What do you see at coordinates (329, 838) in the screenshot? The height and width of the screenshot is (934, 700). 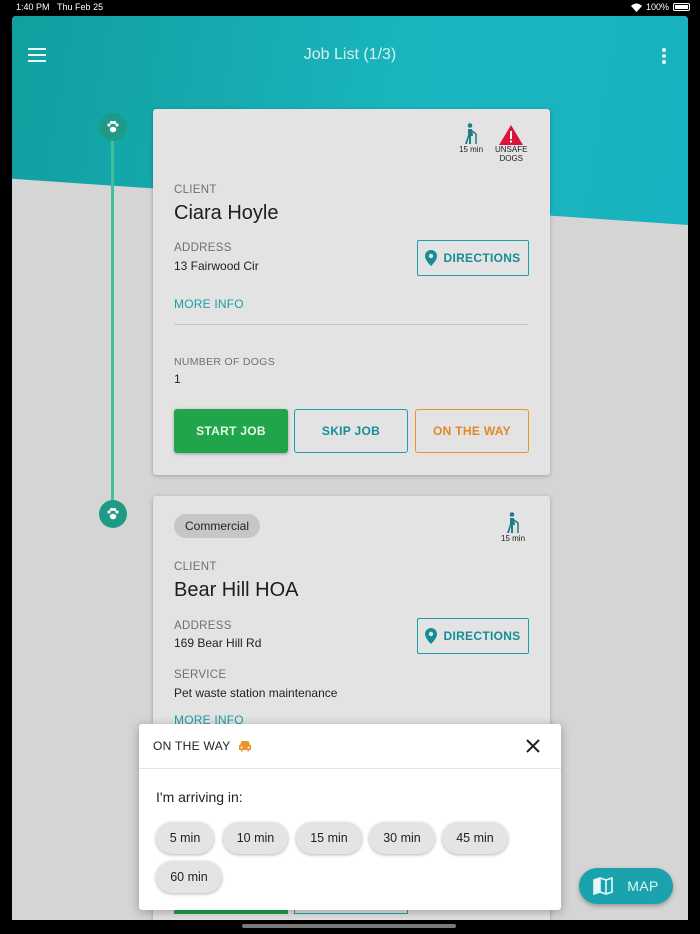 I see `time-option-15: 15 min` at bounding box center [329, 838].